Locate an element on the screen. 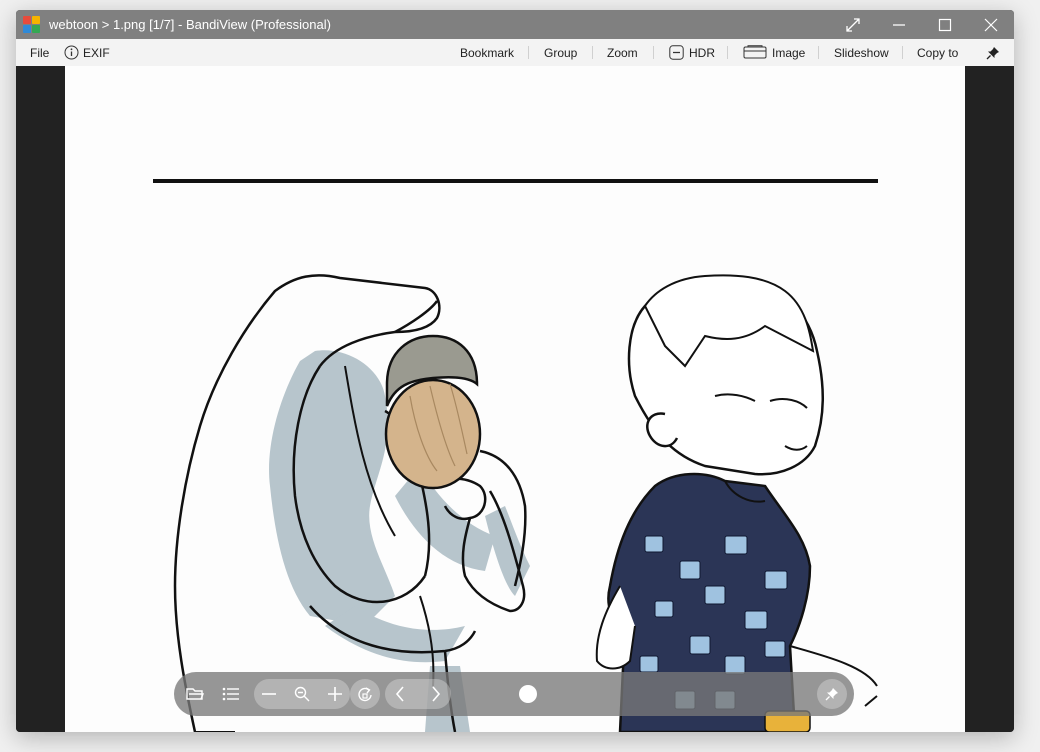  menu-slideshow: Slideshow is located at coordinates (861, 52).